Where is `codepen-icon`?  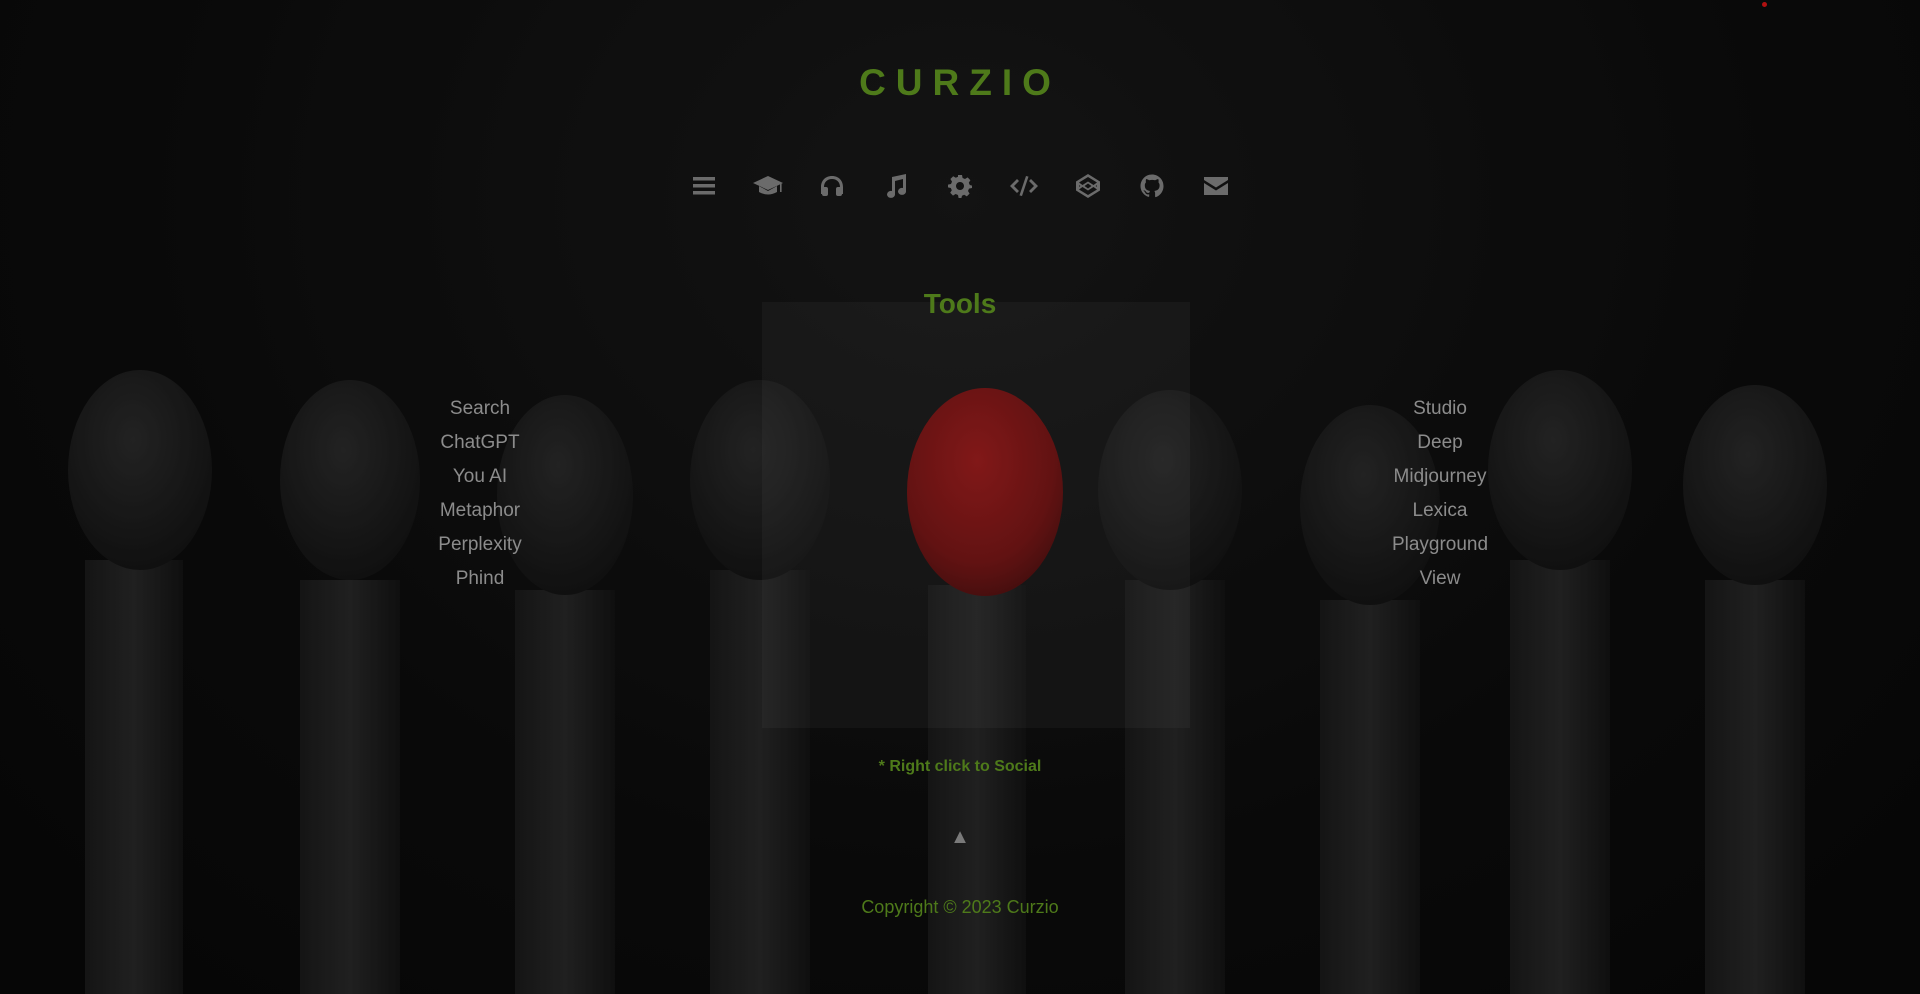
codepen-icon is located at coordinates (1088, 186).